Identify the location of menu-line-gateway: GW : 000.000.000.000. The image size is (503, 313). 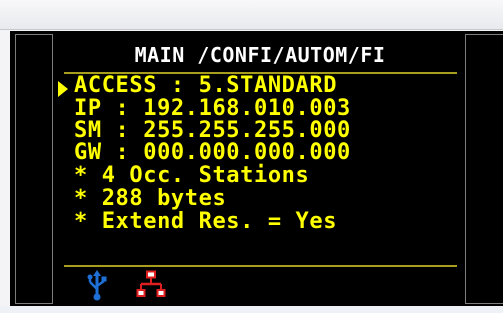
(269, 153).